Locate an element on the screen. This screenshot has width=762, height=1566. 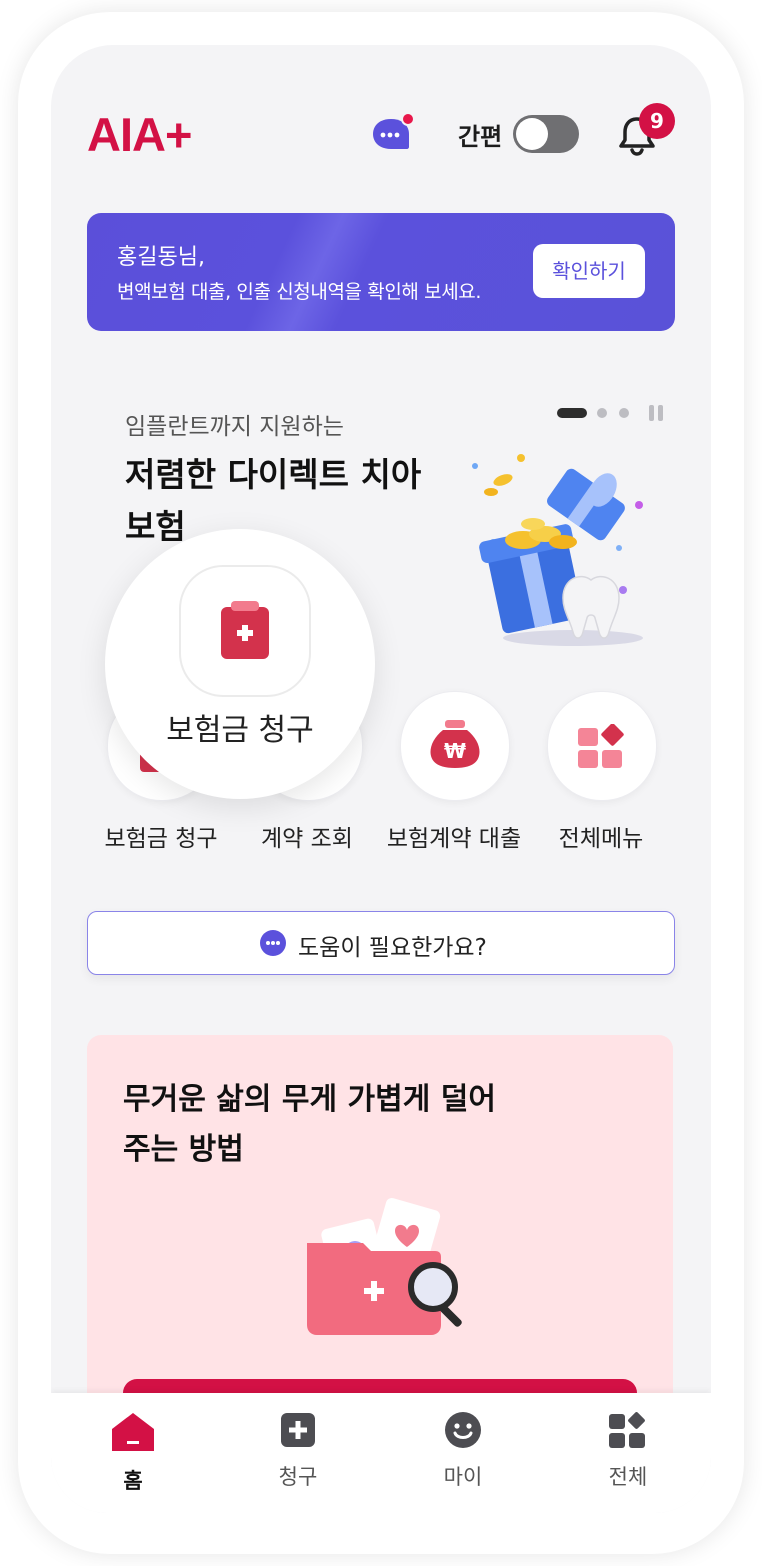
nav-all: 전체 is located at coordinates (628, 1451).